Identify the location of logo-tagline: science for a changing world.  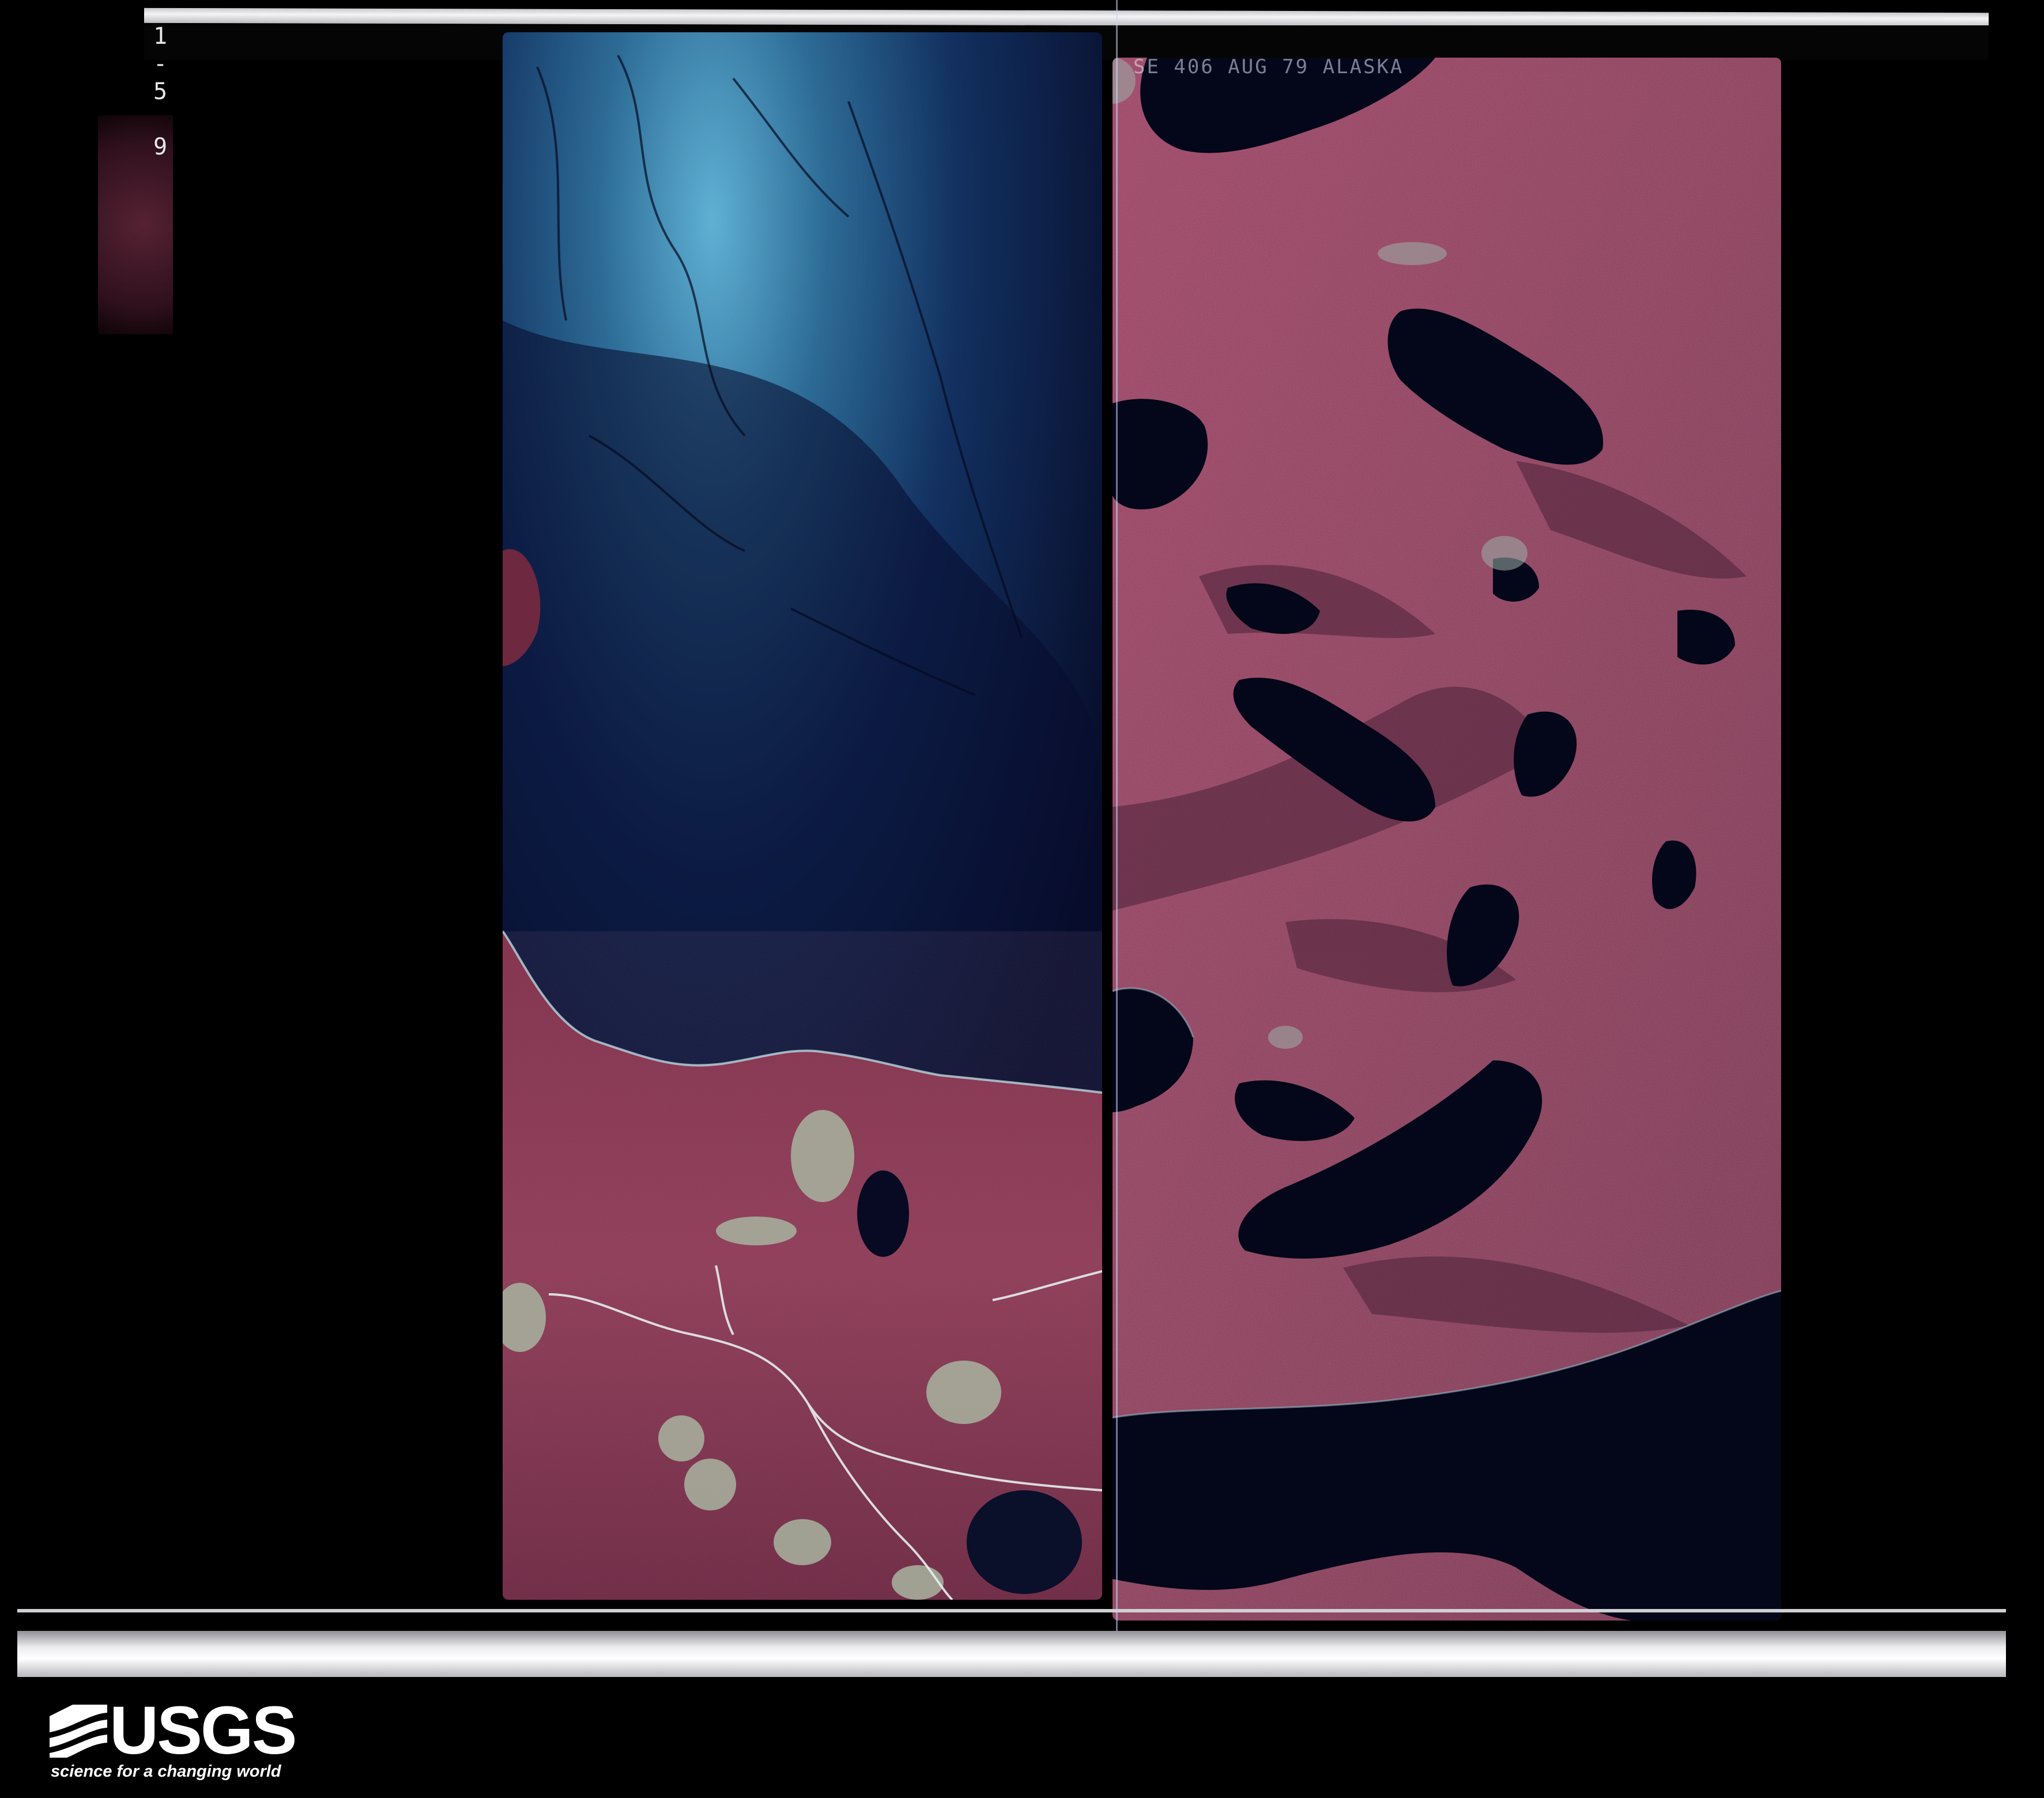
(166, 1771).